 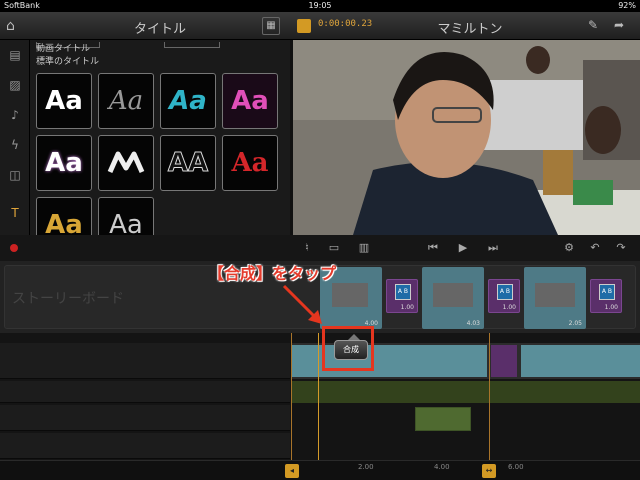 What do you see at coordinates (442, 467) in the screenshot?
I see `ruler-tick: 4.00` at bounding box center [442, 467].